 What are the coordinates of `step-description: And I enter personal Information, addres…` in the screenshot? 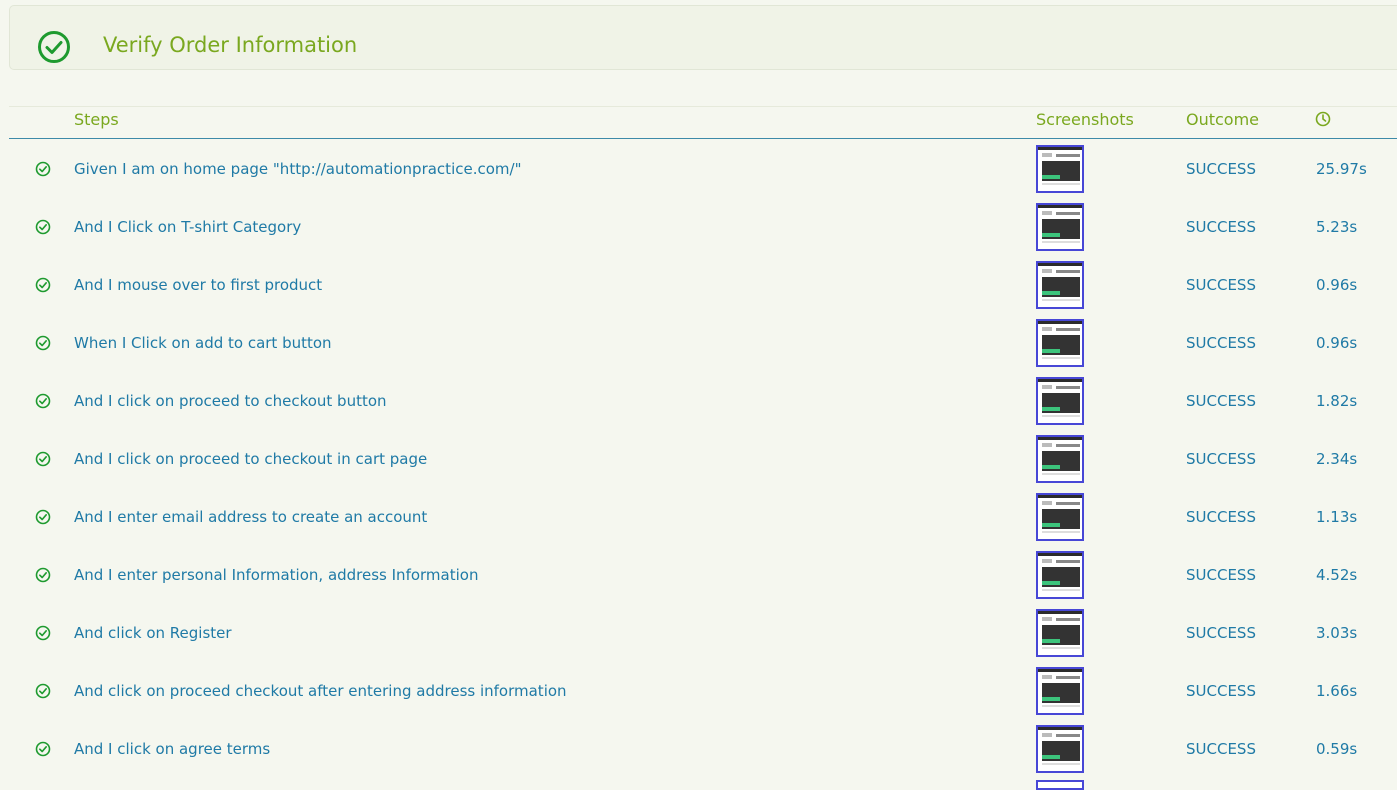 It's located at (276, 575).